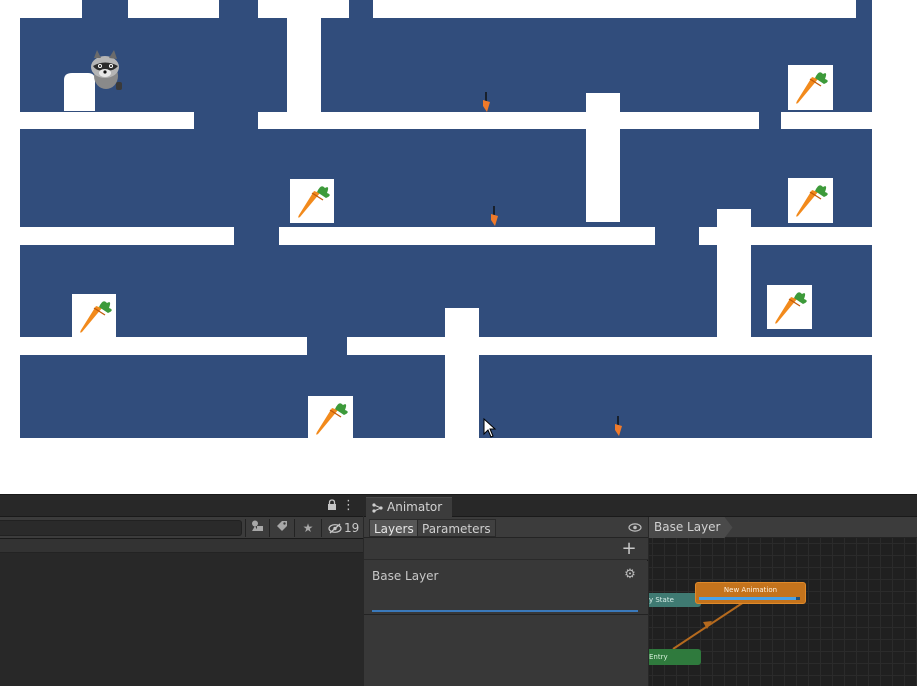 This screenshot has height=686, width=917. What do you see at coordinates (467, 236) in the screenshot?
I see `platform-row2-b` at bounding box center [467, 236].